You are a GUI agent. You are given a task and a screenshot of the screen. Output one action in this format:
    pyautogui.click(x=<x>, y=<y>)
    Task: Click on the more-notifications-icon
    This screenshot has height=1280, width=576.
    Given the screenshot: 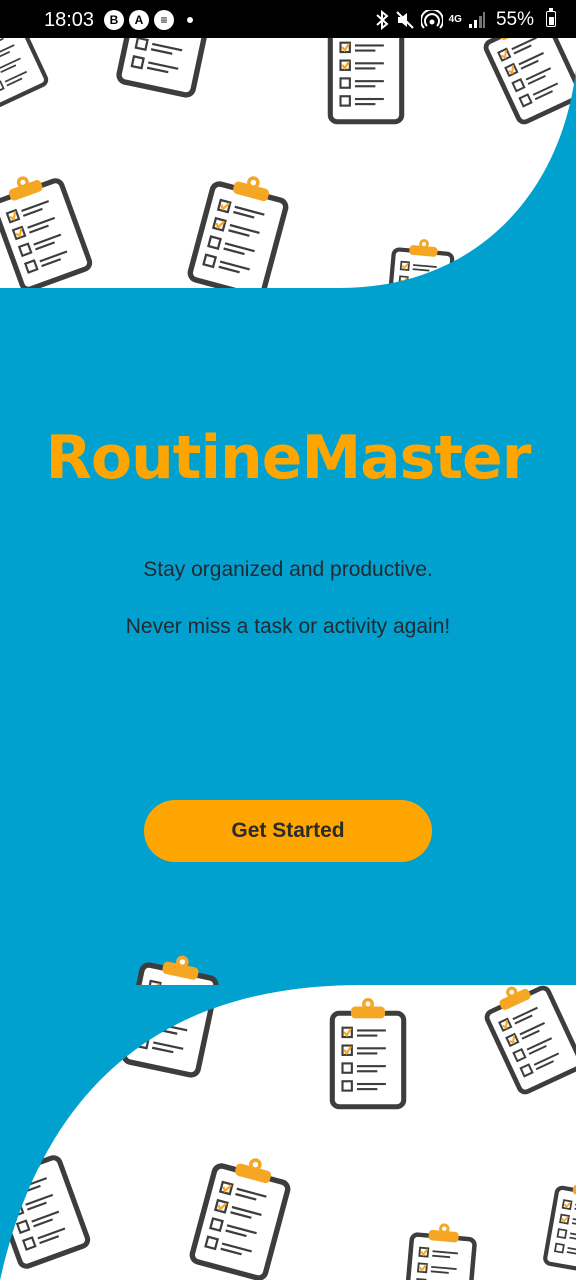 What is the action you would take?
    pyautogui.click(x=190, y=20)
    